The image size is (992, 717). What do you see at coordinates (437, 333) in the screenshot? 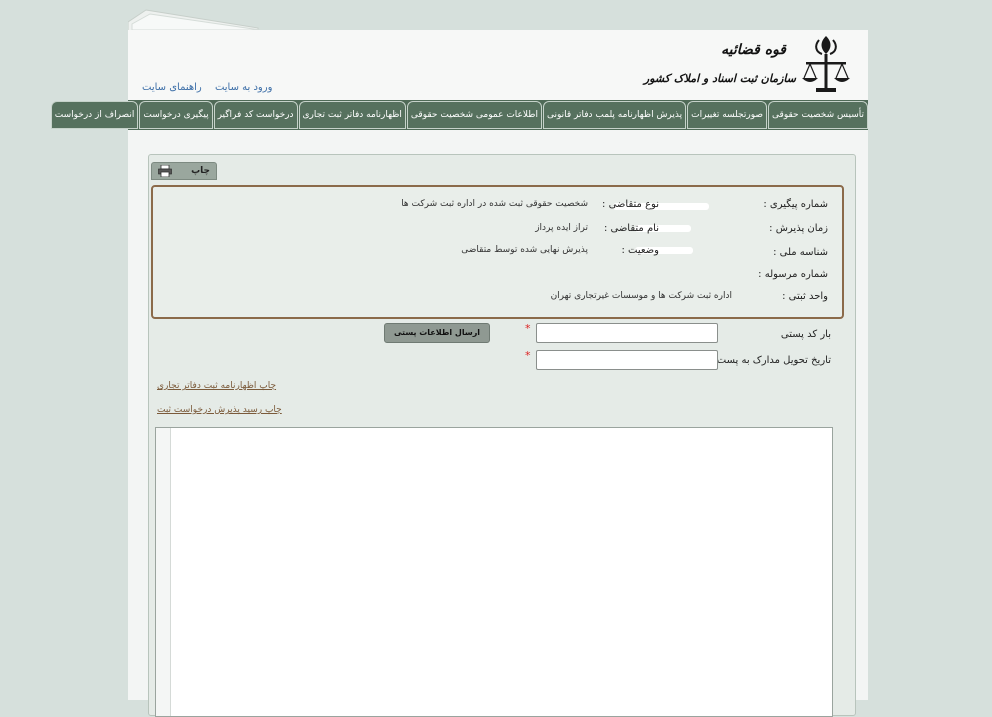
I see `send-postal-info-button: ارسال اطلاعات پستی` at bounding box center [437, 333].